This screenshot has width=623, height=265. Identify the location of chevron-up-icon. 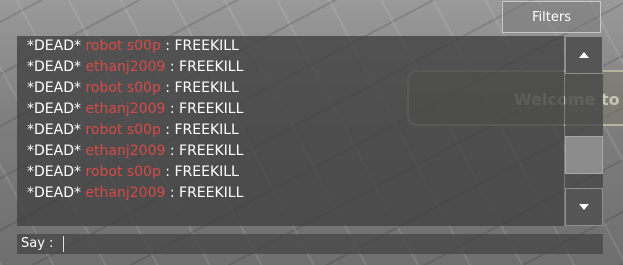
(584, 55).